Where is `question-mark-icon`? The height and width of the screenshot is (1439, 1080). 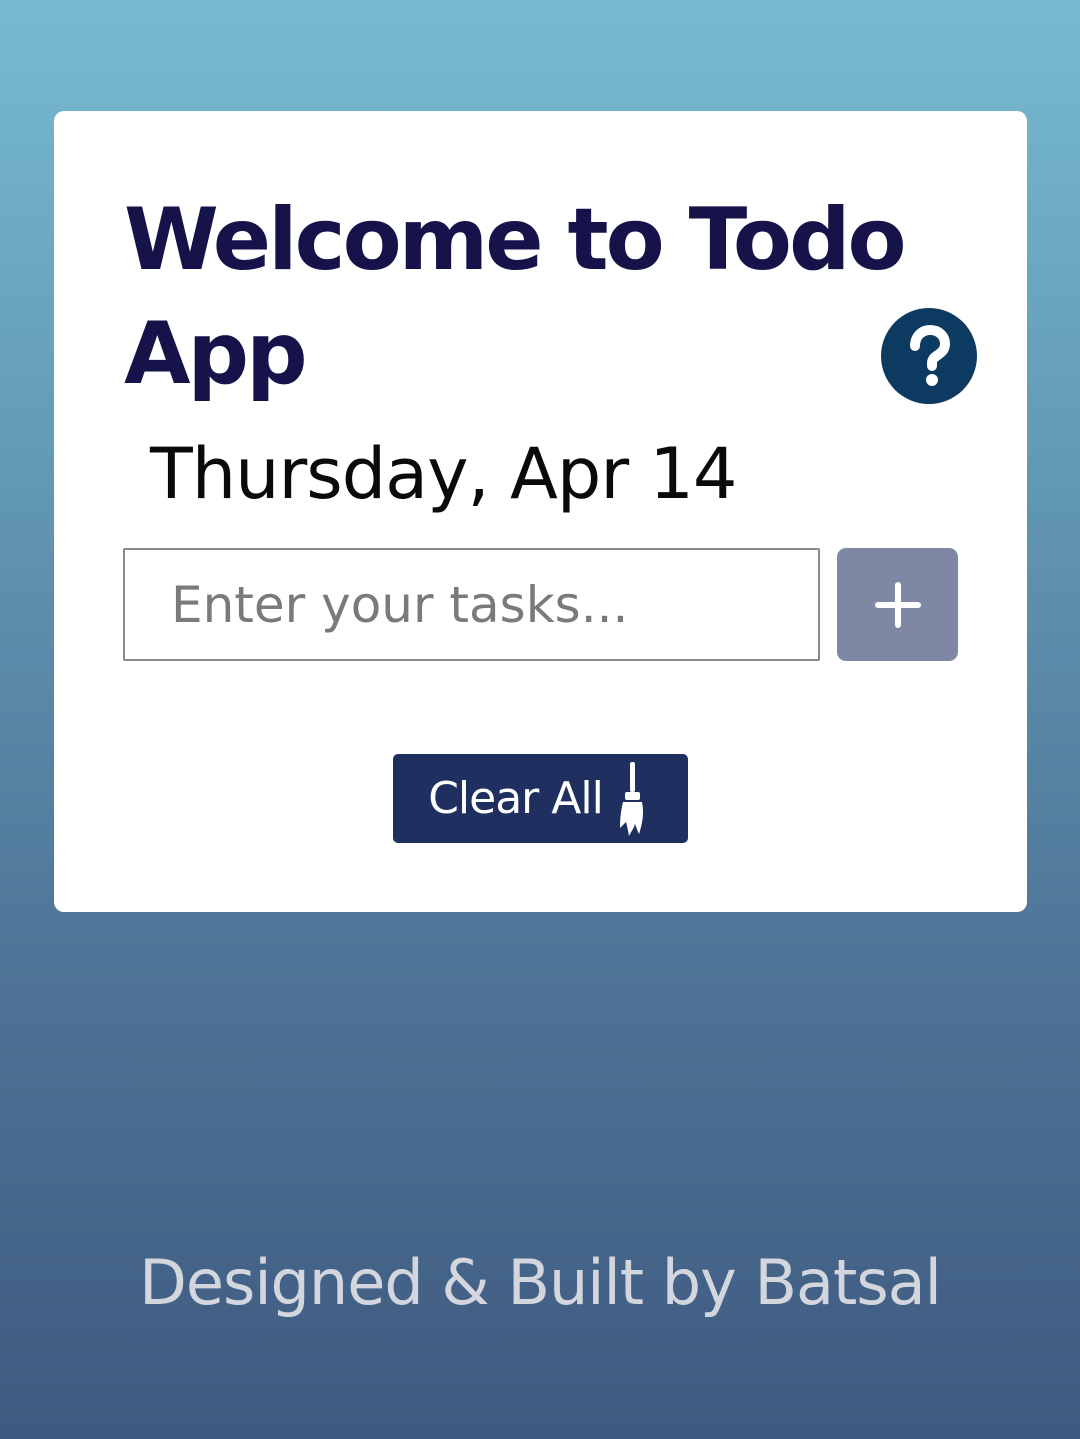
question-mark-icon is located at coordinates (930, 355).